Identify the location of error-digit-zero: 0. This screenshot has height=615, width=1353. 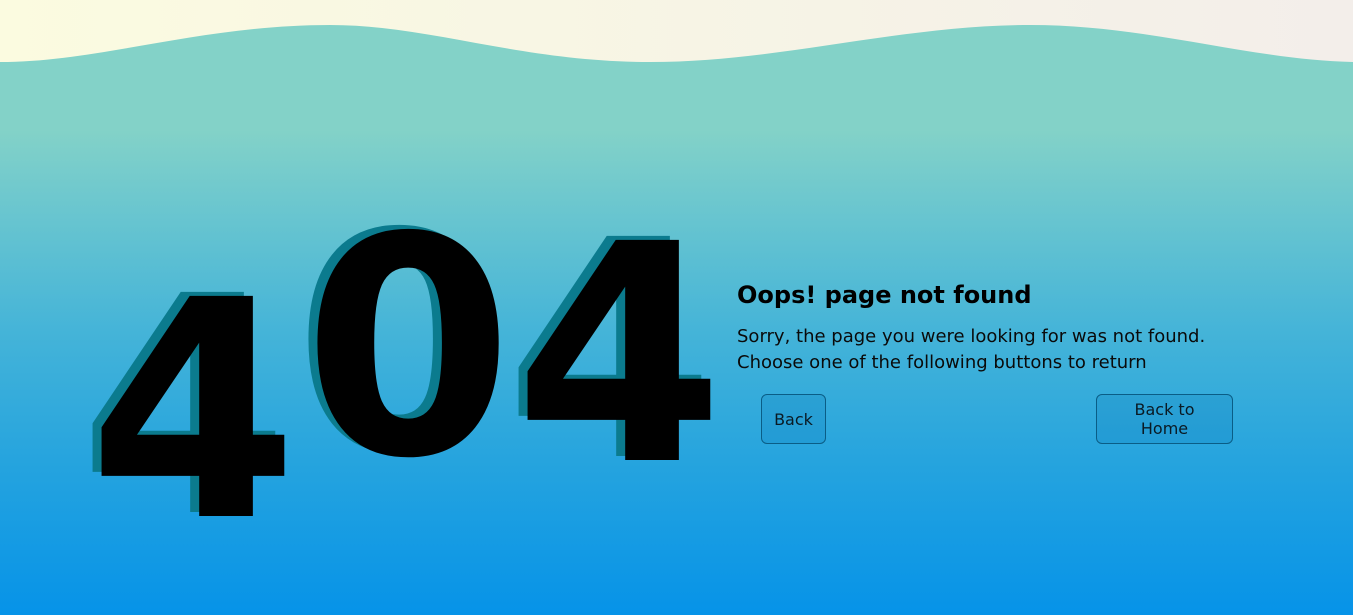
(408, 349).